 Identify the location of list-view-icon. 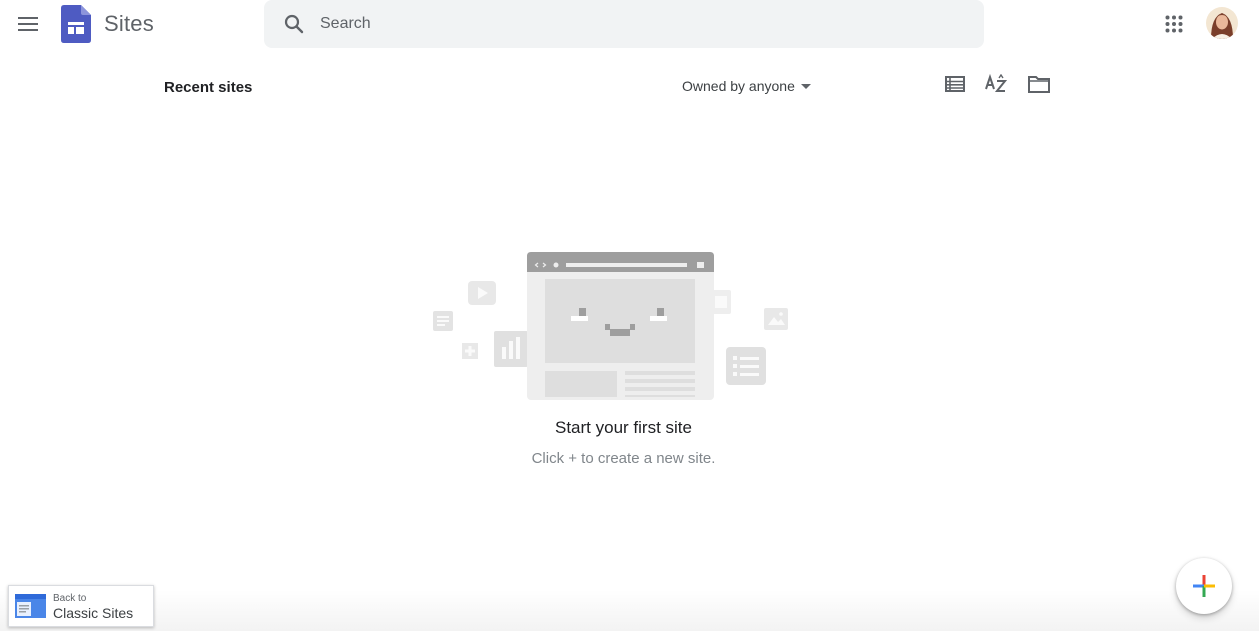
(955, 84).